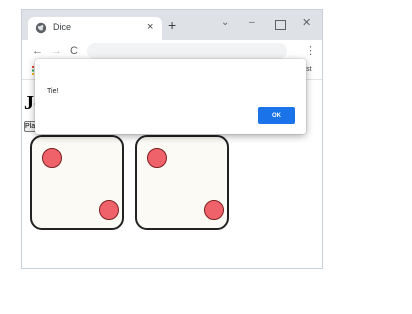 This screenshot has width=412, height=314. Describe the element at coordinates (37, 51) in the screenshot. I see `back-icon: ←` at that location.